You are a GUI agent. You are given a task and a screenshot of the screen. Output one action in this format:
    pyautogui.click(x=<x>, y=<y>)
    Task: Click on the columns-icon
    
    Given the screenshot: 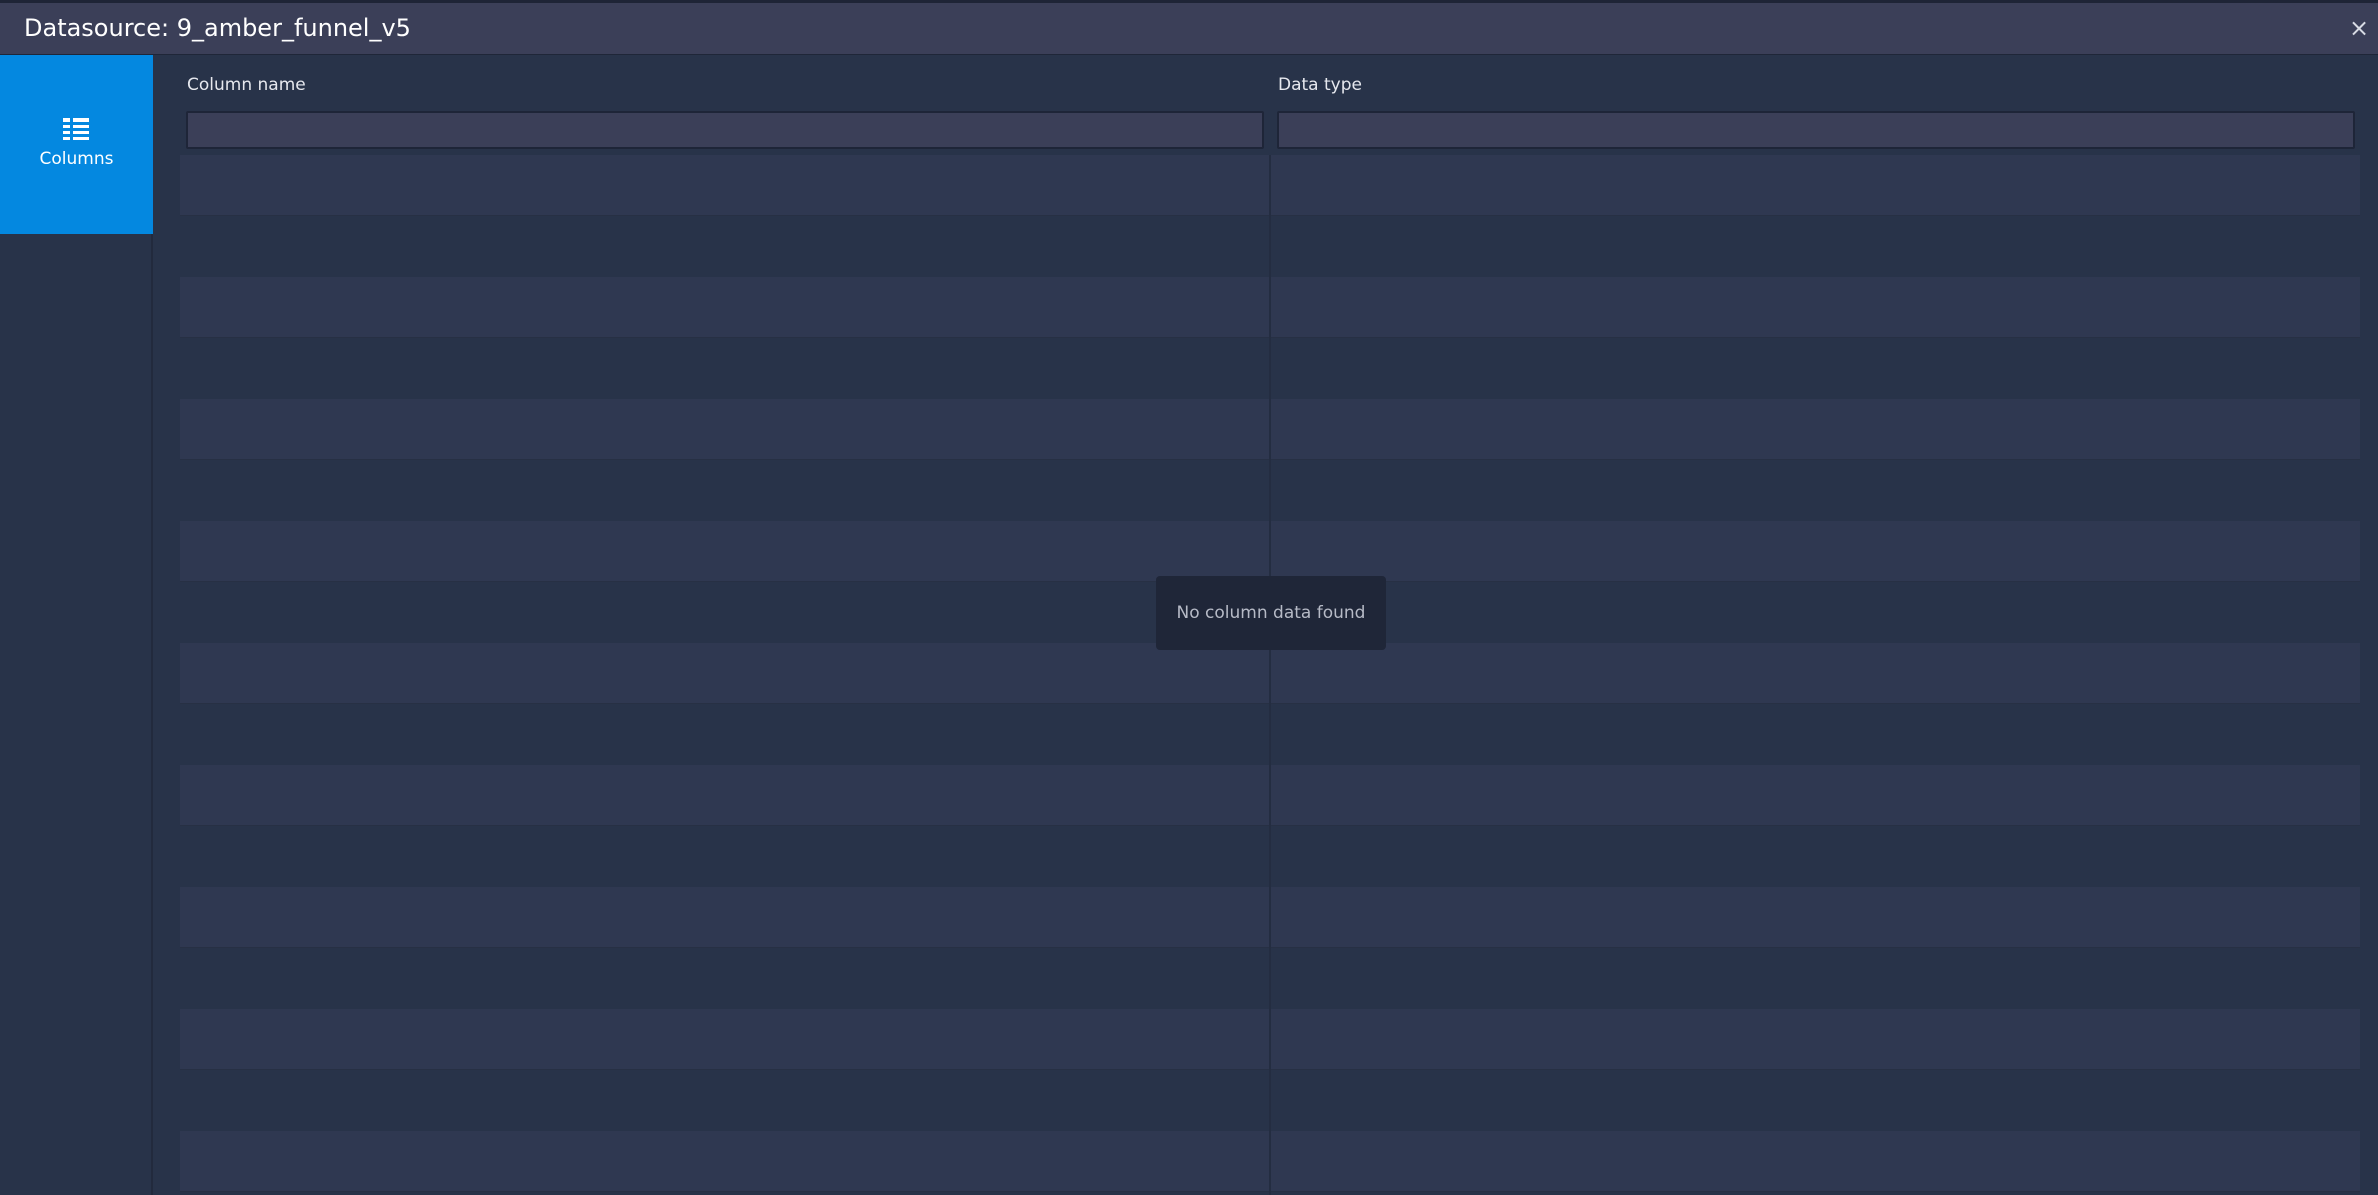 What is the action you would take?
    pyautogui.click(x=76, y=129)
    